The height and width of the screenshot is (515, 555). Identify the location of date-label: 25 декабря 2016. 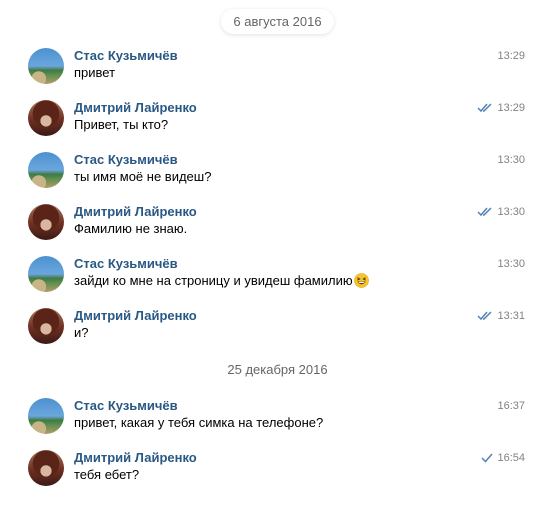
(277, 369).